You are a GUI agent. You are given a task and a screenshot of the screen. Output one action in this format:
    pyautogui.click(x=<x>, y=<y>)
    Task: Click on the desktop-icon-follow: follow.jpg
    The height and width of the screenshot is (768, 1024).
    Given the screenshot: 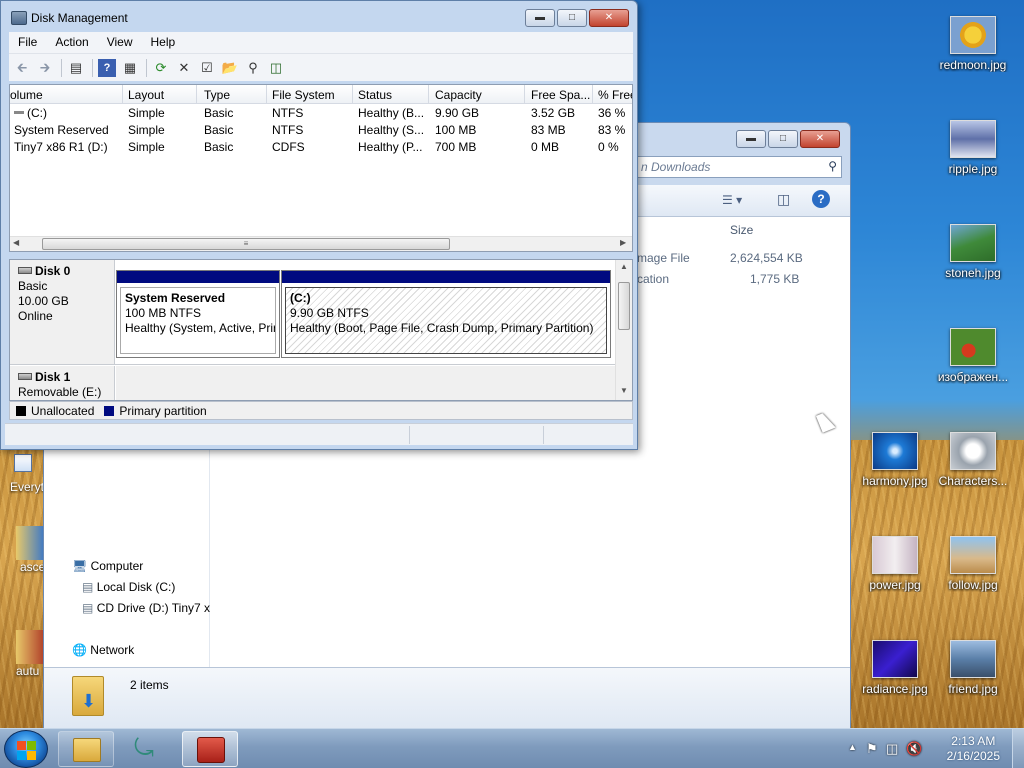 What is the action you would take?
    pyautogui.click(x=973, y=564)
    